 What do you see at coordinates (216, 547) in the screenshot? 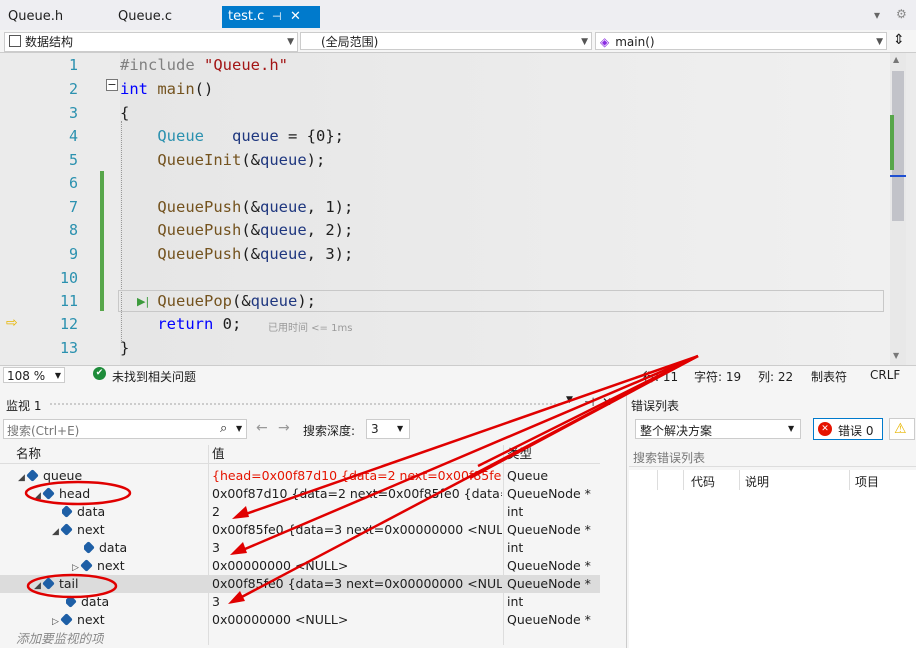
I see `row-value: 3` at bounding box center [216, 547].